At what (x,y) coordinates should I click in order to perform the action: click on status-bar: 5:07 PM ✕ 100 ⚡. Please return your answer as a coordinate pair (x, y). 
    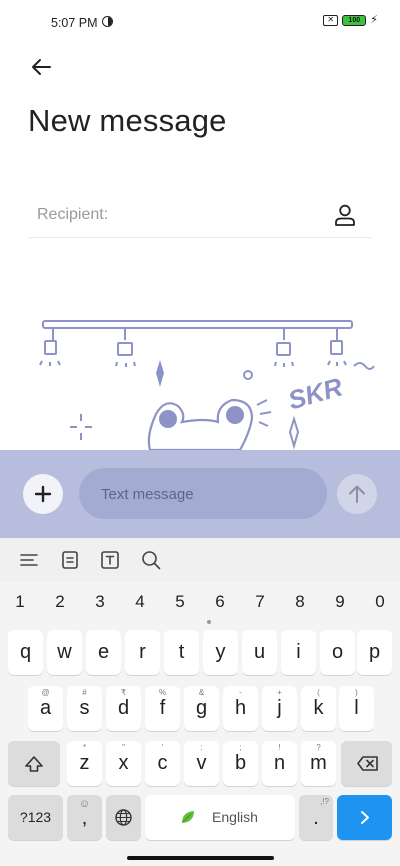
    Looking at the image, I should click on (200, 22).